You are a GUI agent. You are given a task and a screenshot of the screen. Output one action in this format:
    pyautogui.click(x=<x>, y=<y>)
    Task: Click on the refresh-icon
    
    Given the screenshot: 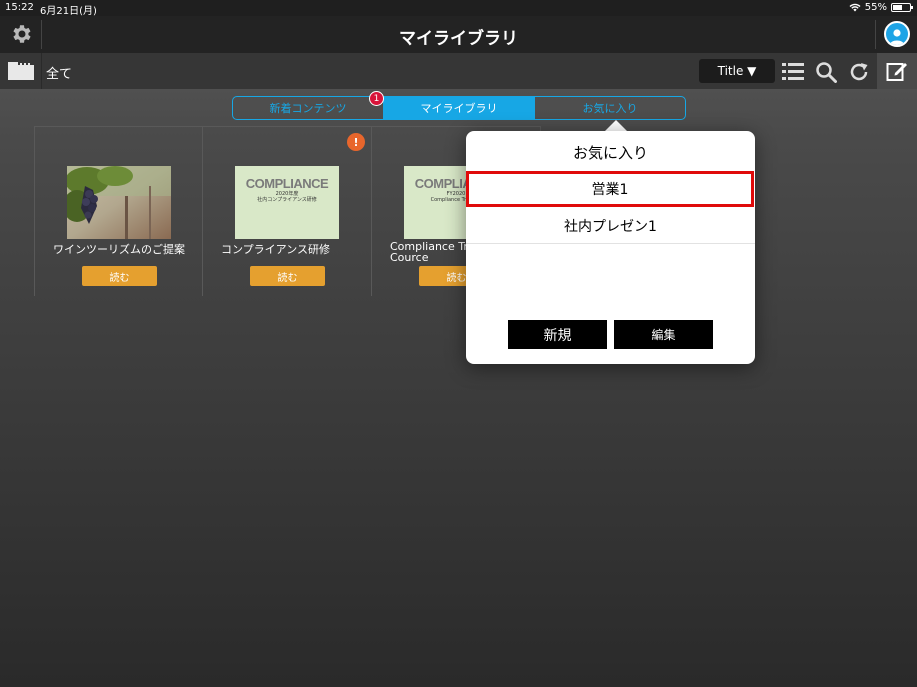 What is the action you would take?
    pyautogui.click(x=859, y=72)
    